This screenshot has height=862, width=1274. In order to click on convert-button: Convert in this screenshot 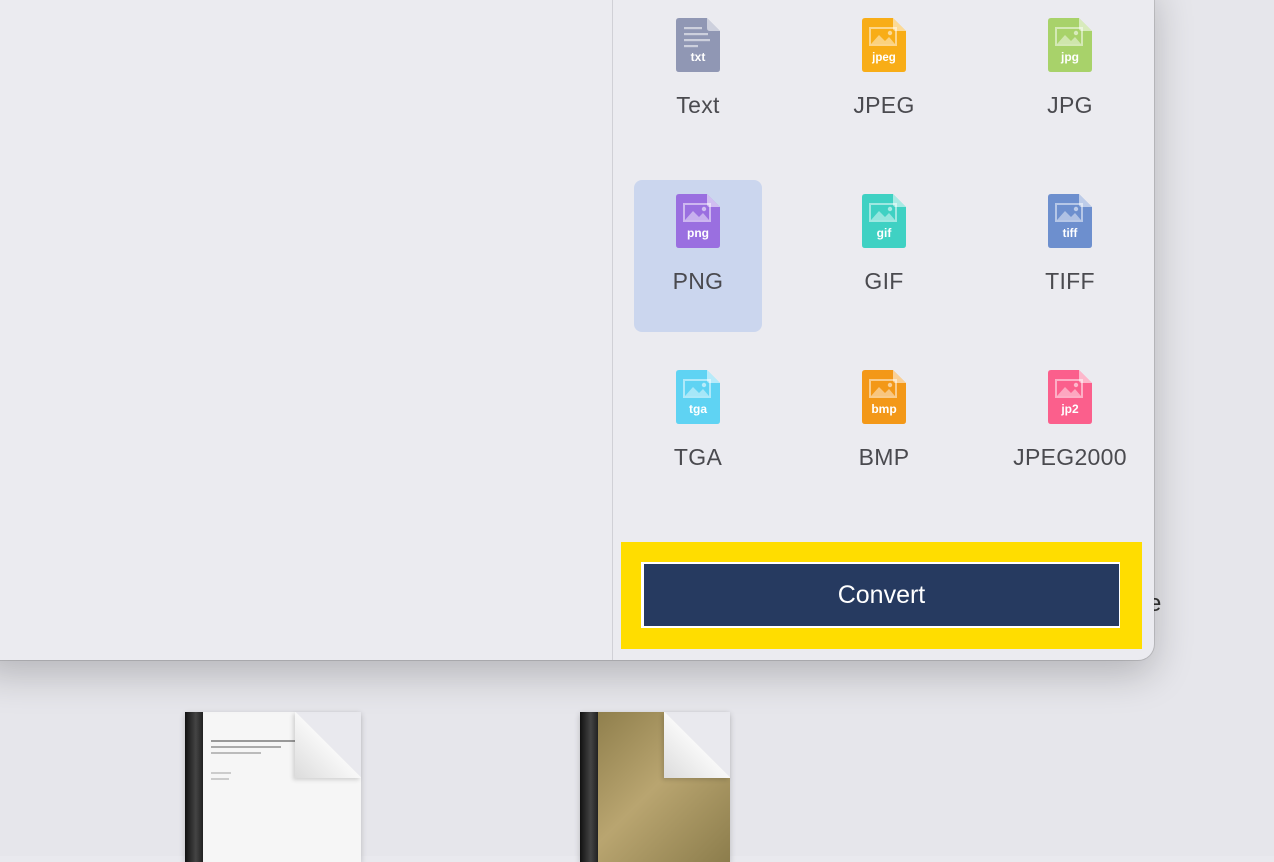, I will do `click(881, 595)`.